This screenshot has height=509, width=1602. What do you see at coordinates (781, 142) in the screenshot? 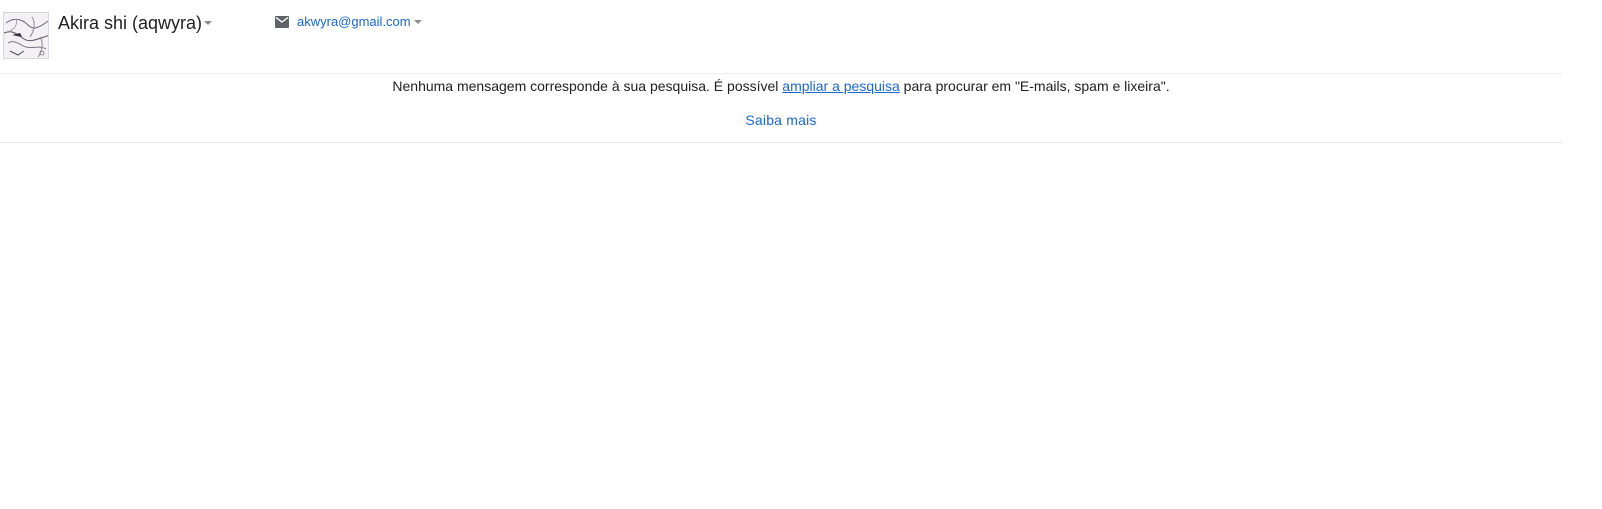
I see `results-divider` at bounding box center [781, 142].